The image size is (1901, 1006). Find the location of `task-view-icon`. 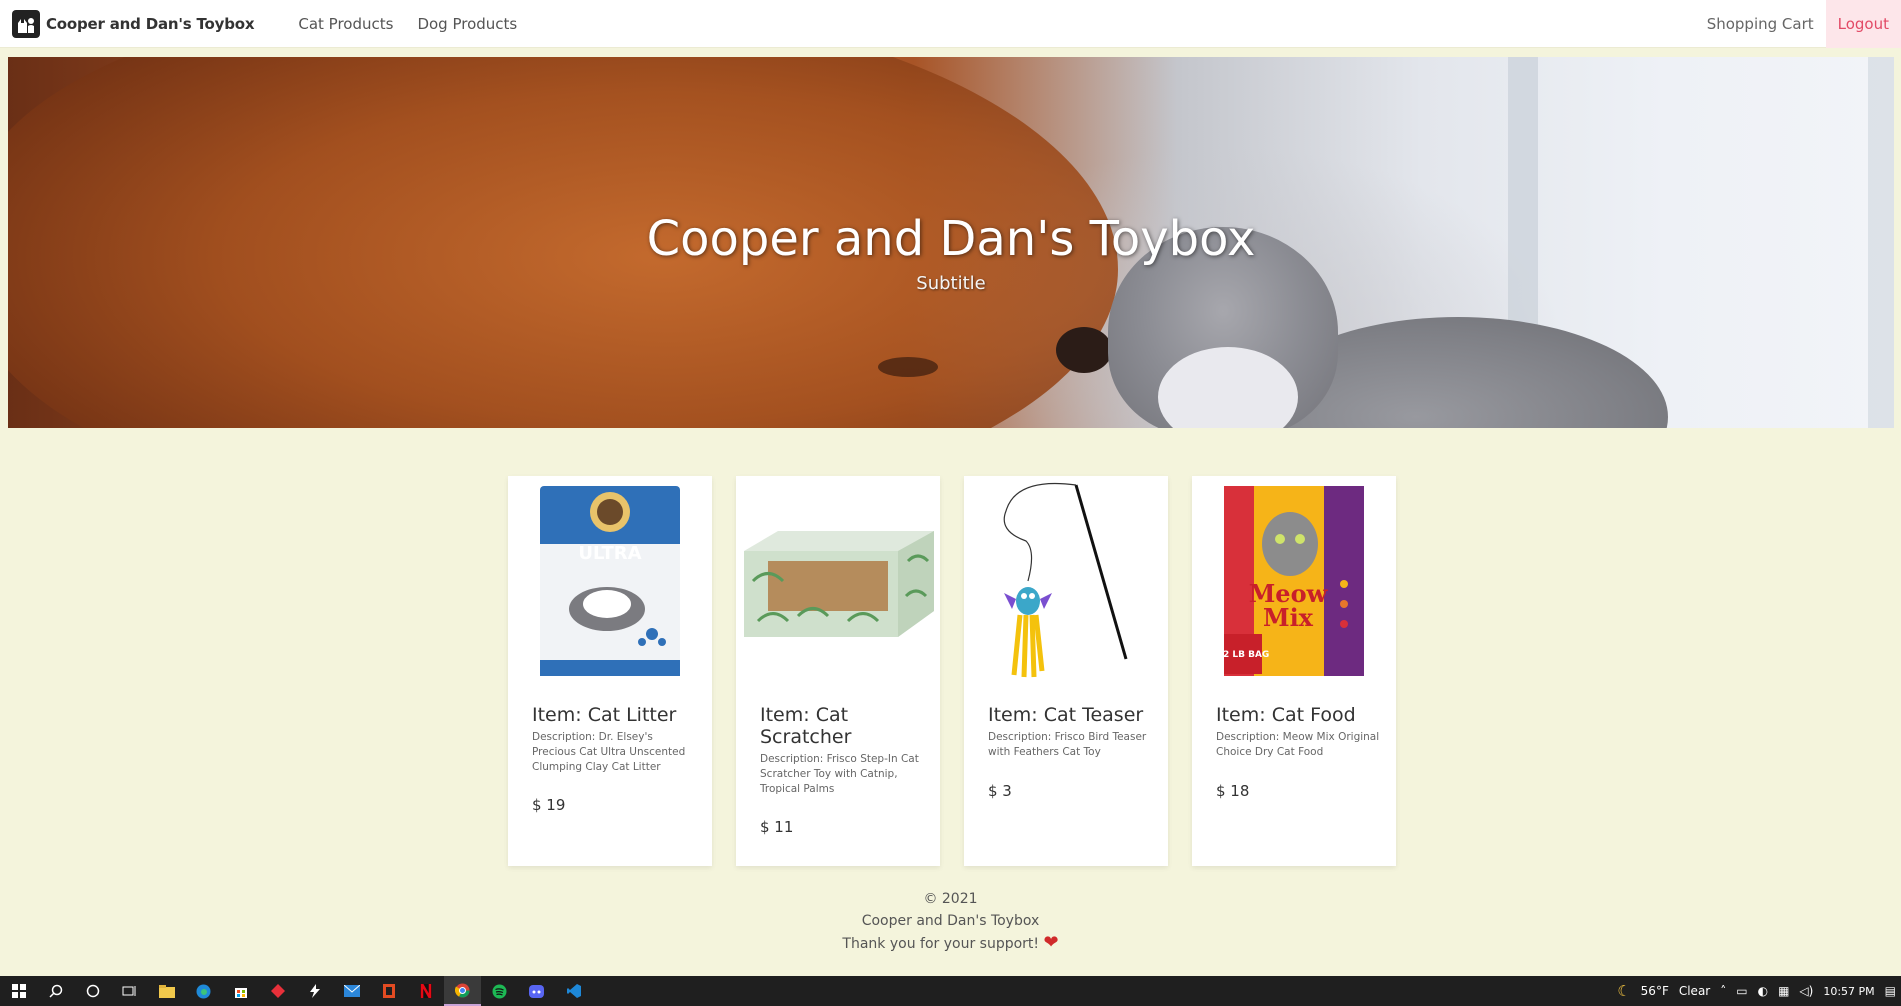

task-view-icon is located at coordinates (129, 991).